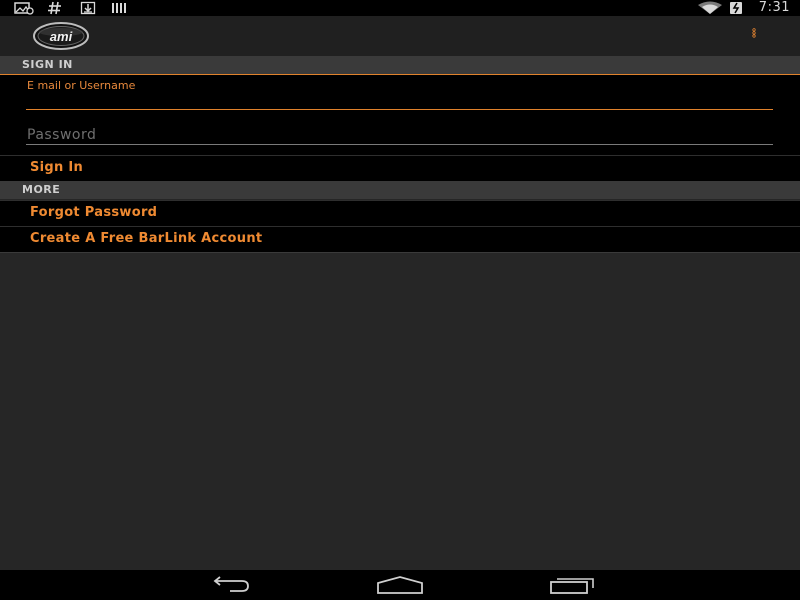  Describe the element at coordinates (88, 8) in the screenshot. I see `download-notification-icon` at that location.